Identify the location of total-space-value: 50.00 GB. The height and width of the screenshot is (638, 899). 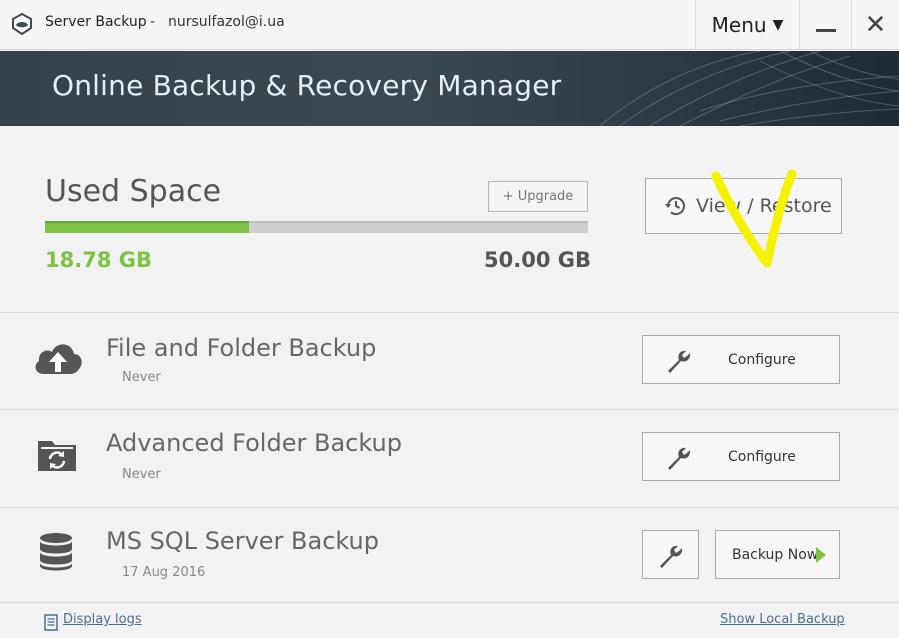
(537, 260).